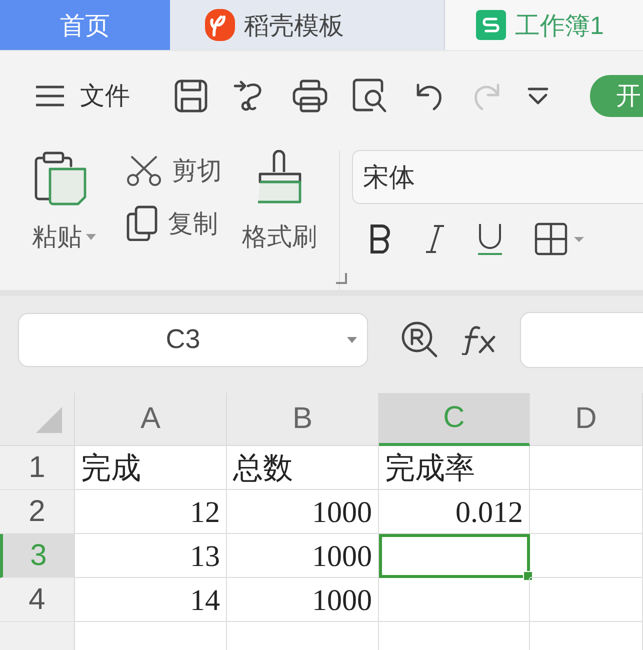 This screenshot has width=643, height=650. What do you see at coordinates (142, 223) in the screenshot?
I see `copy-icon` at bounding box center [142, 223].